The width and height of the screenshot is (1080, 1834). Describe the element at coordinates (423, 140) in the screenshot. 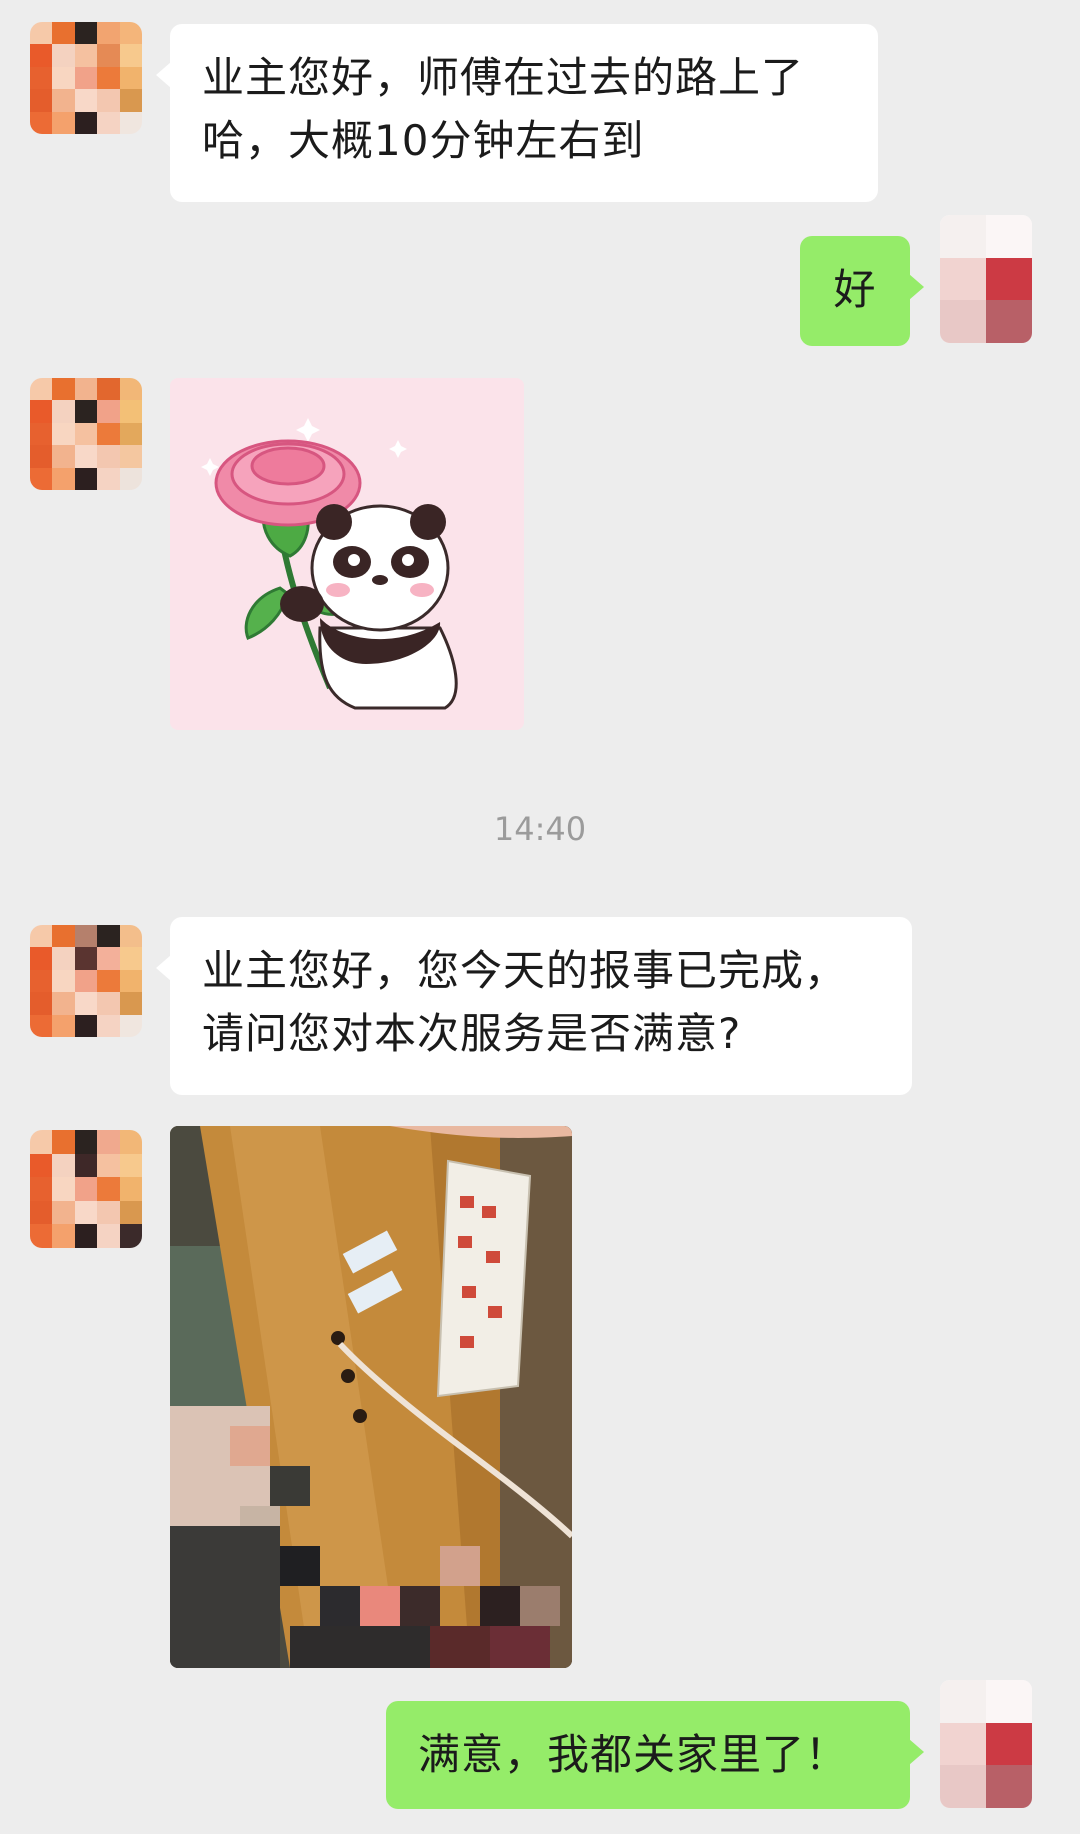

I see `message-text-line: 哈，大概10分钟左右到` at that location.